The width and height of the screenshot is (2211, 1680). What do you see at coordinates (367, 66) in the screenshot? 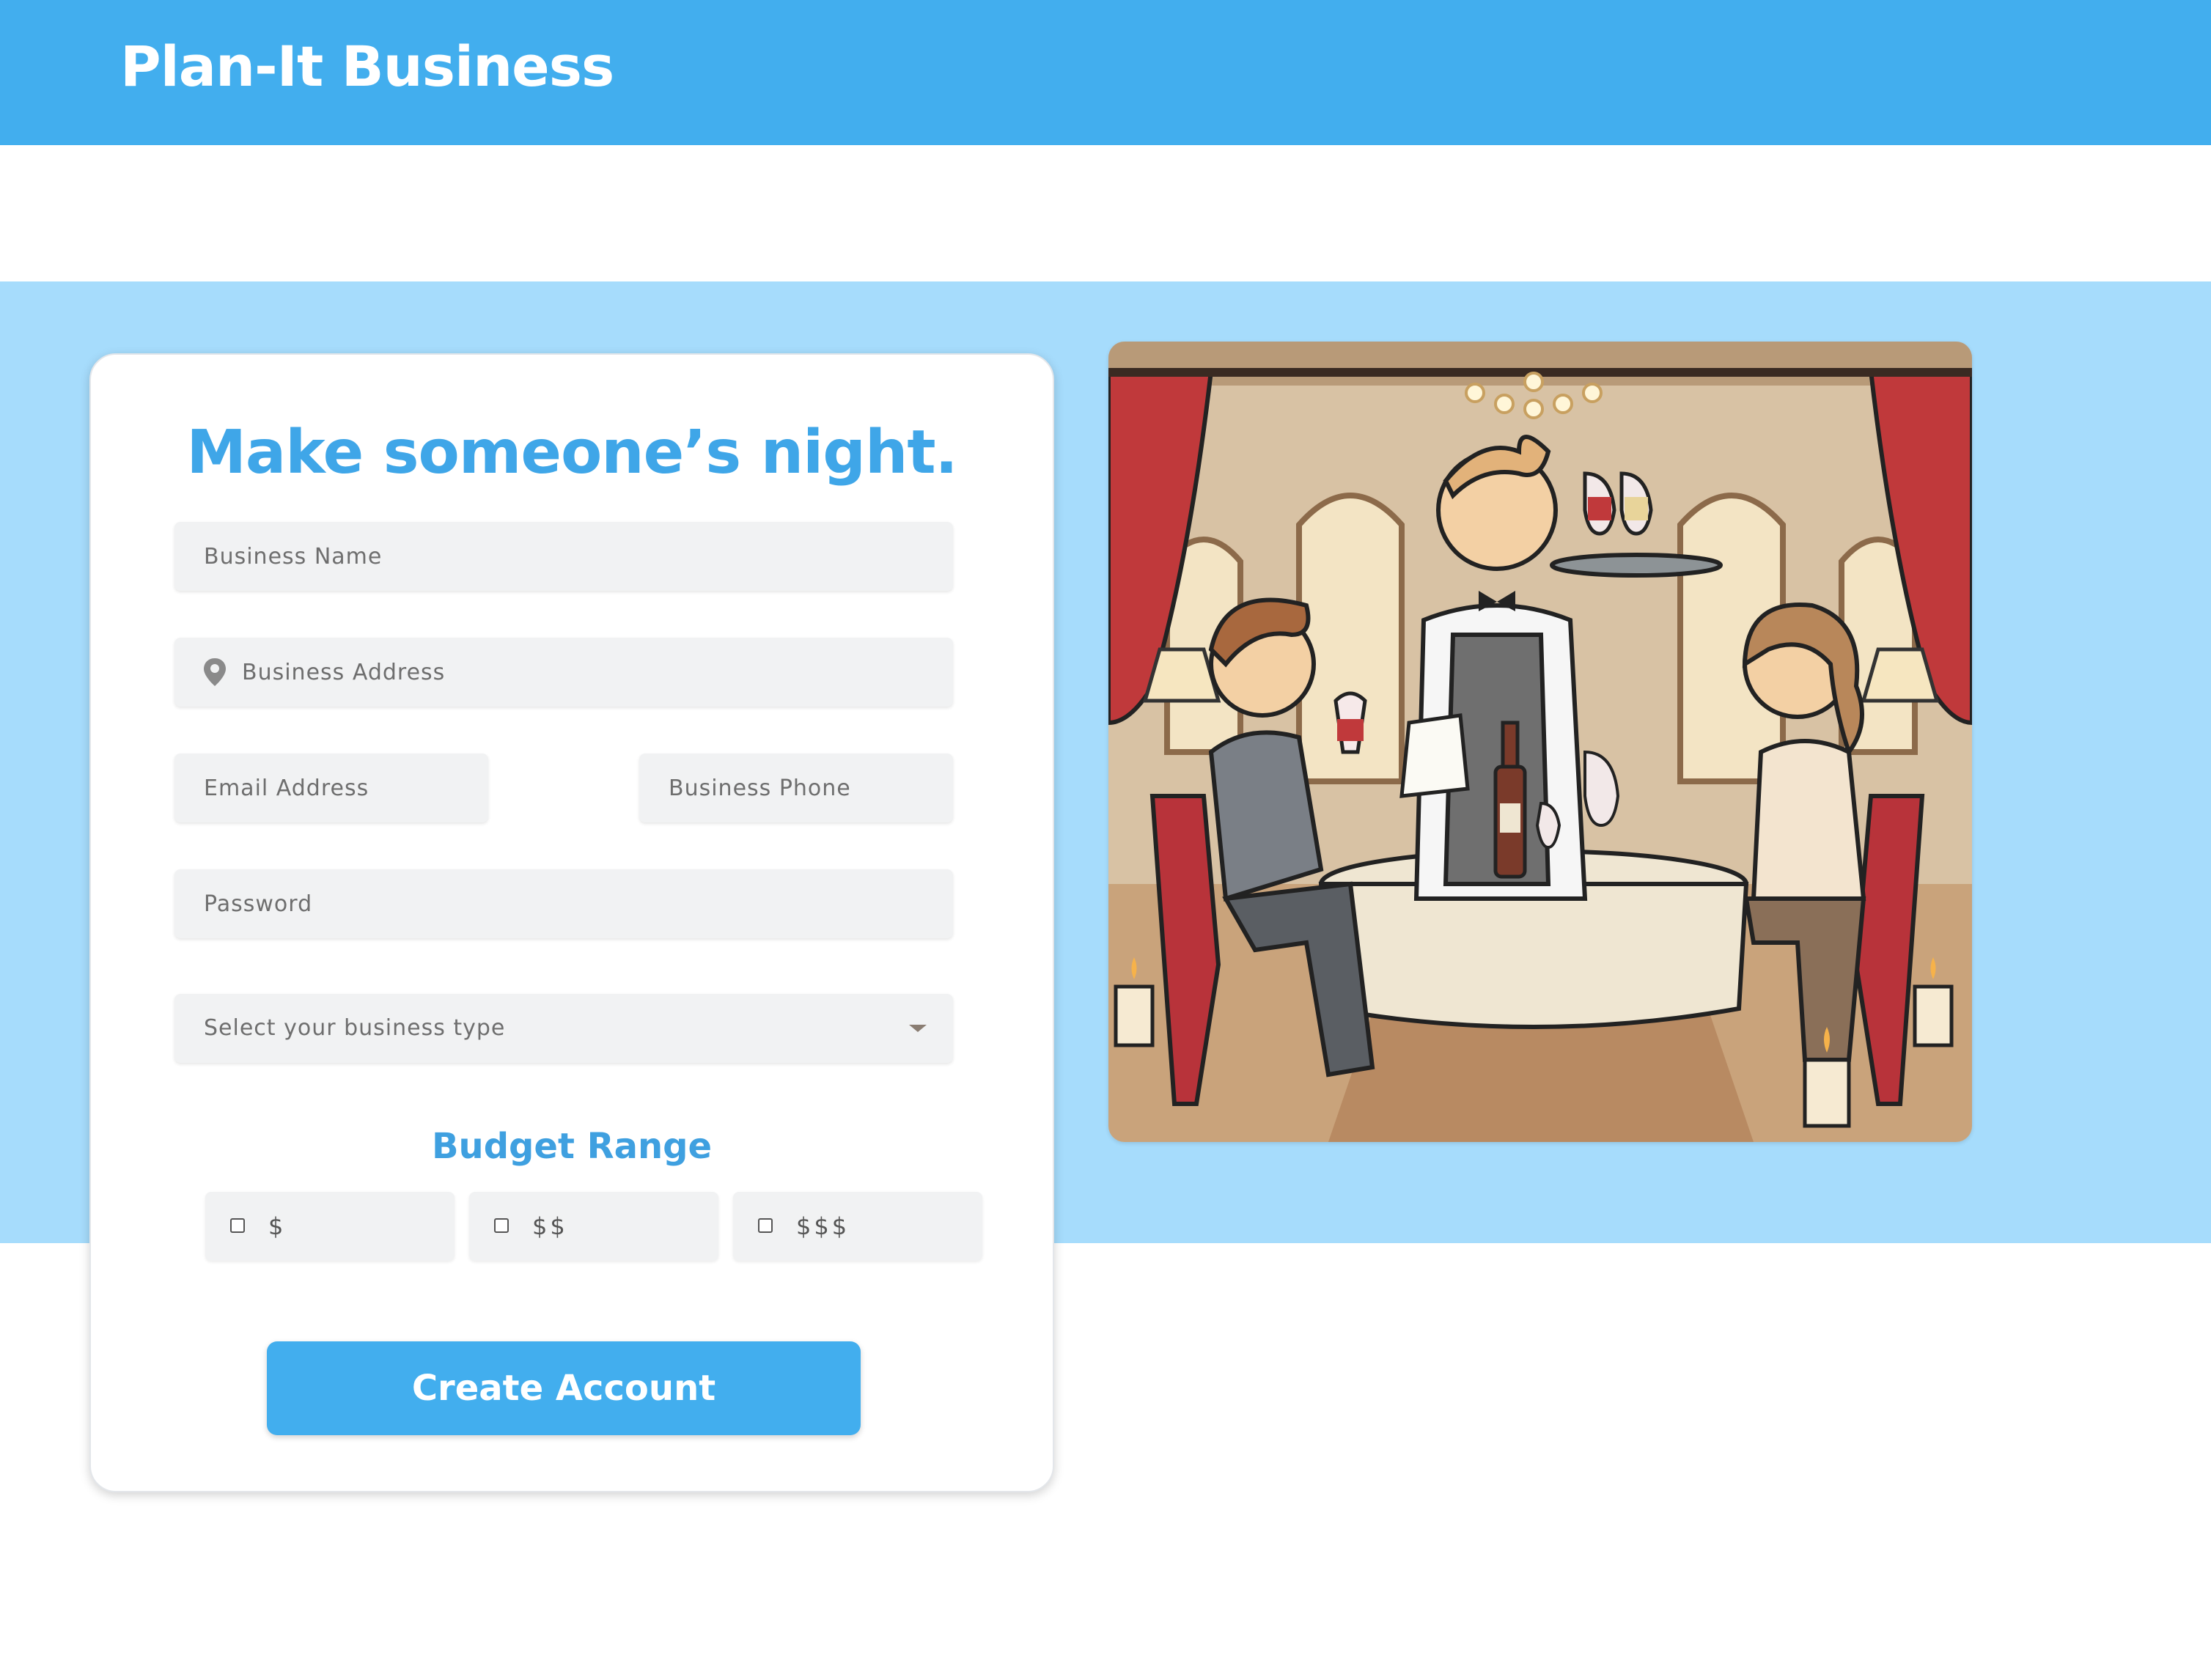
I see `brand-logo-text: Plan-It Business` at bounding box center [367, 66].